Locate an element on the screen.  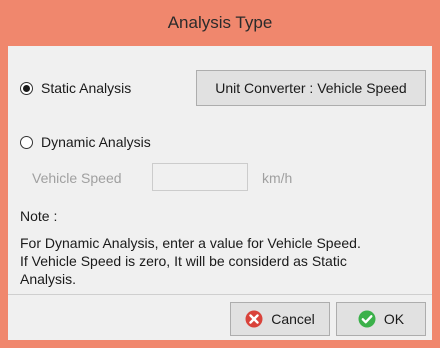
window-title: Analysis Type is located at coordinates (220, 22).